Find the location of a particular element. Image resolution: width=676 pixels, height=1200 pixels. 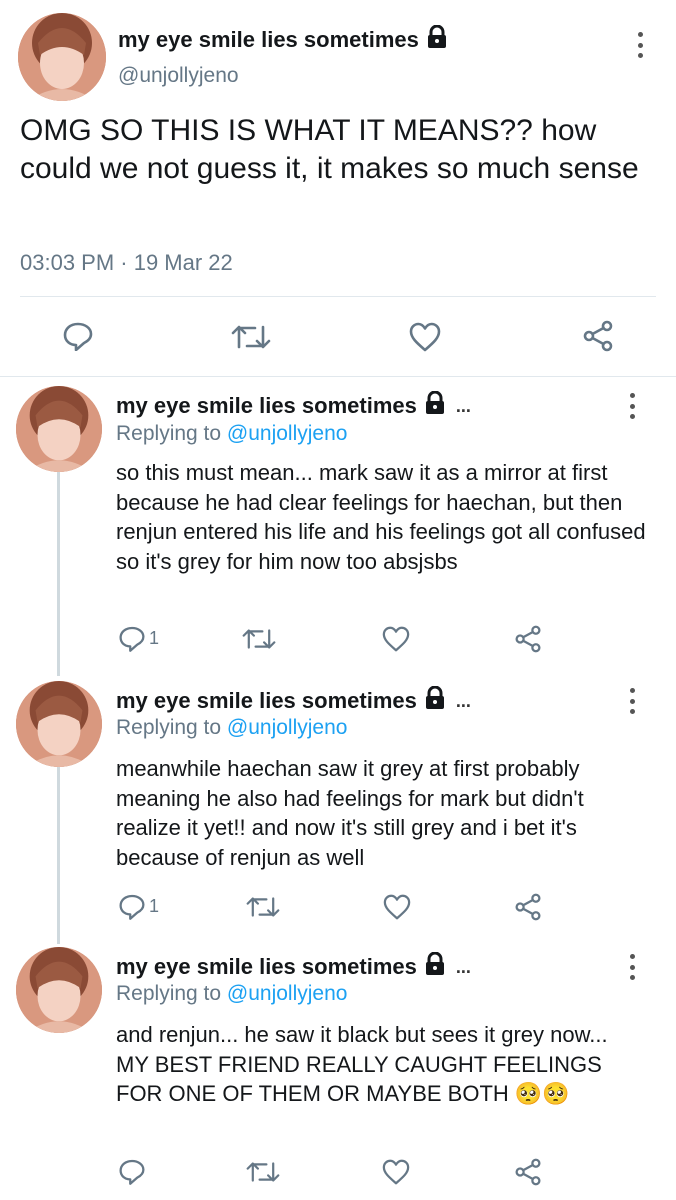

display-name: my eye smile lies sometimes is located at coordinates (283, 39).